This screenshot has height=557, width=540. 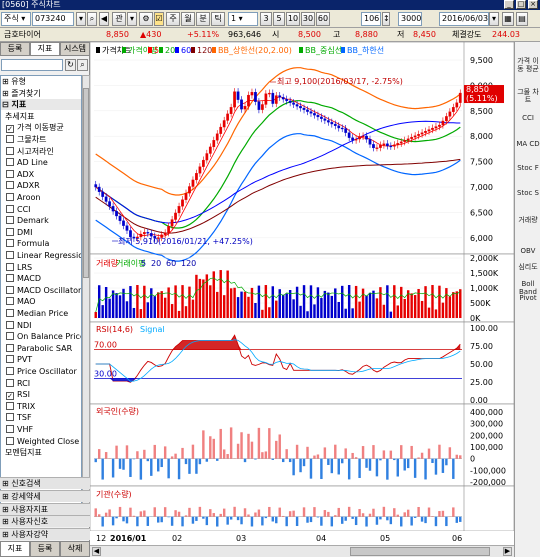 I want to click on minimize-icon: _, so click(x=509, y=4).